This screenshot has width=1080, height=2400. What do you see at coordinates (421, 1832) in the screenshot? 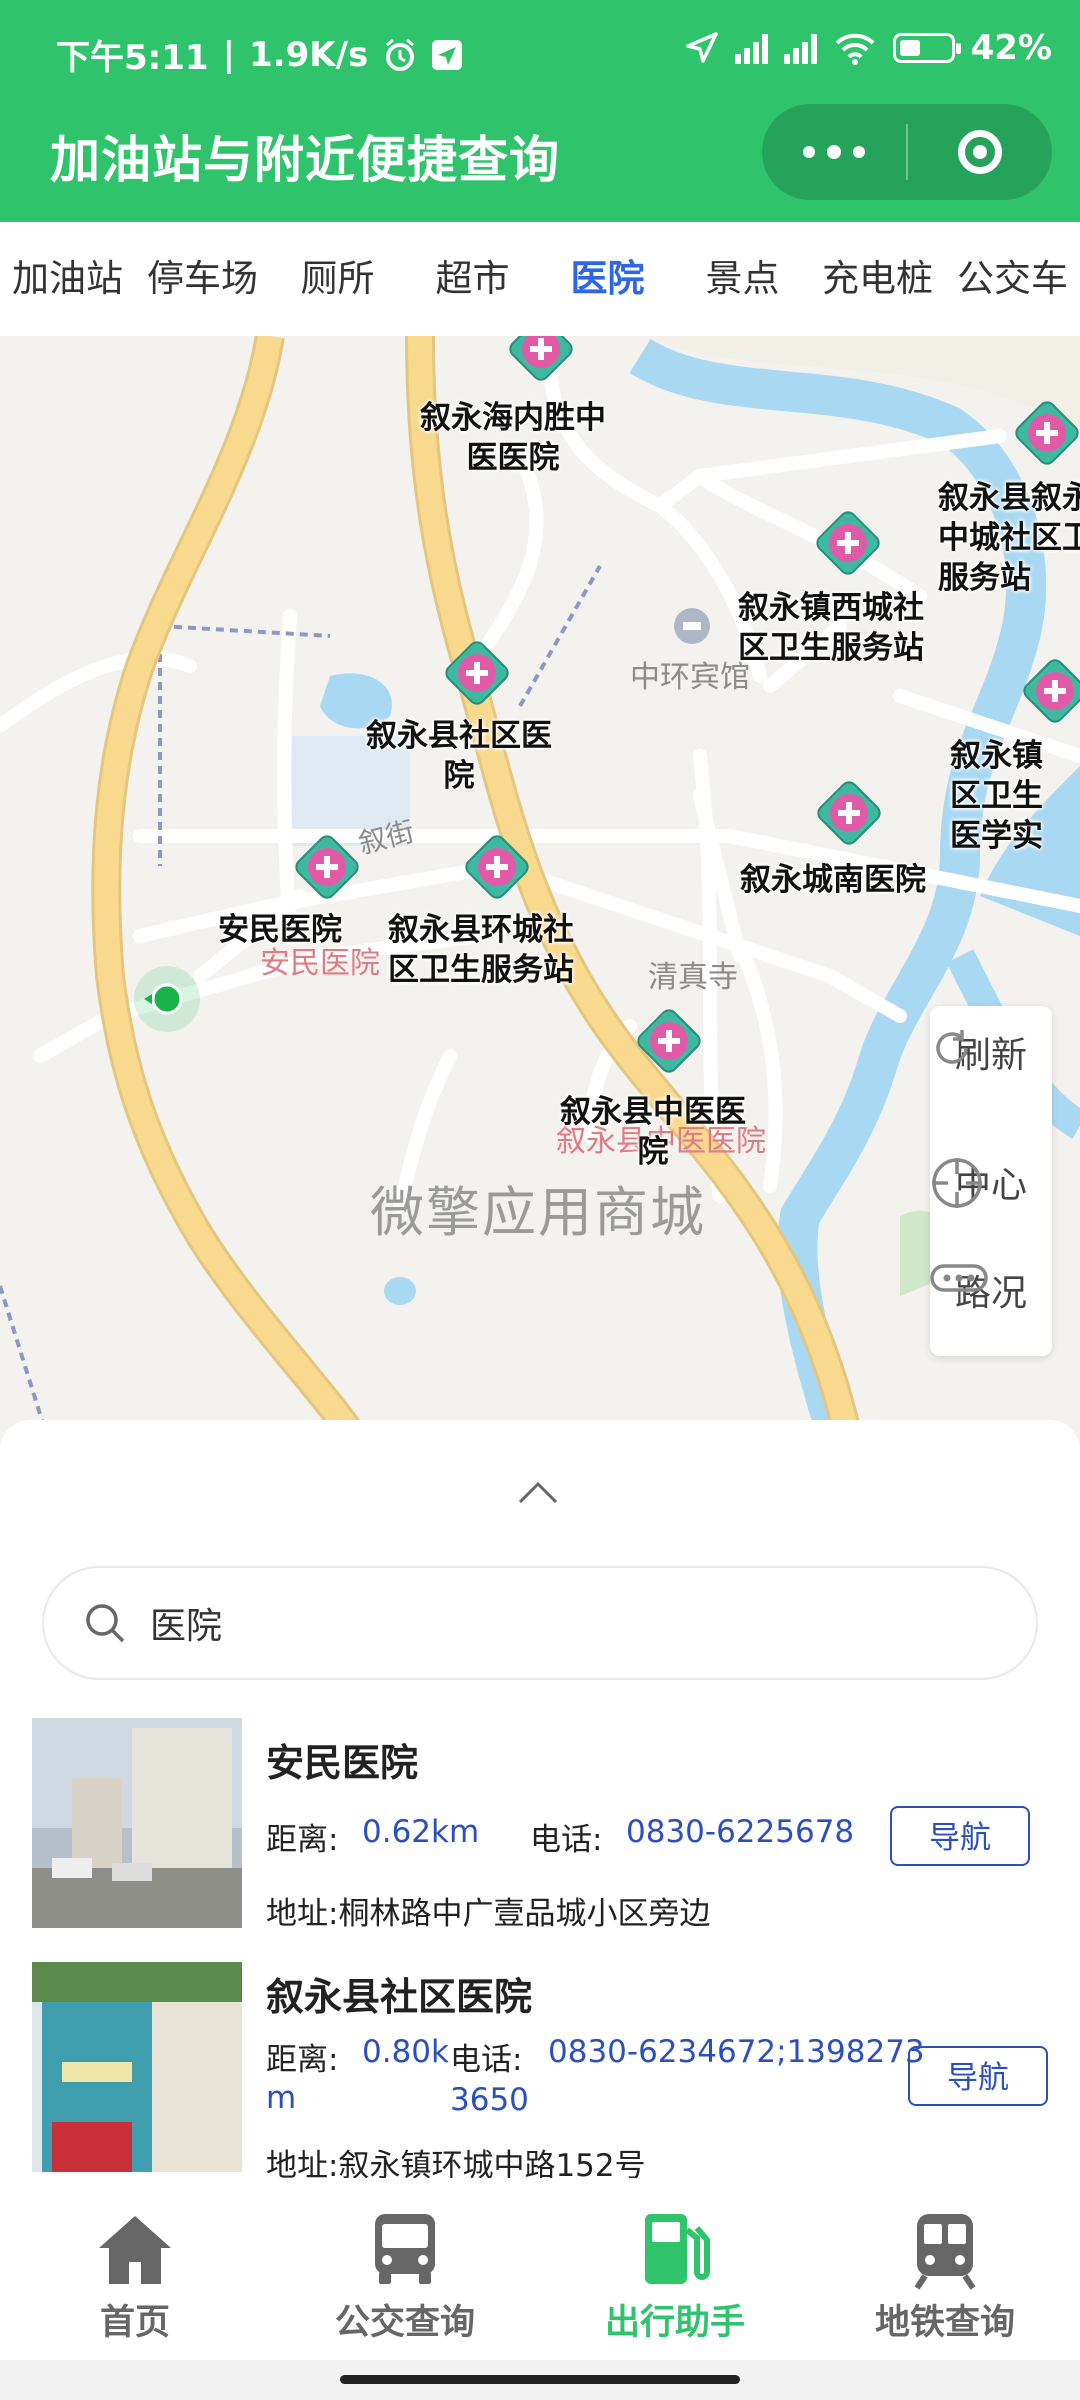
I see `distance-value: 0.62km` at bounding box center [421, 1832].